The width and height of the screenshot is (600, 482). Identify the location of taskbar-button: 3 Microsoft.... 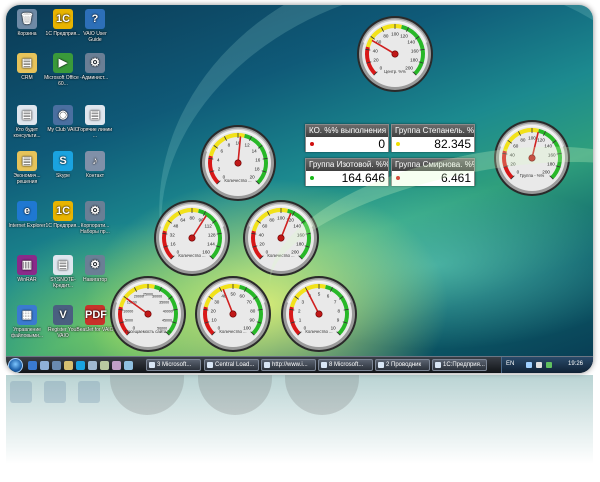
(173, 365).